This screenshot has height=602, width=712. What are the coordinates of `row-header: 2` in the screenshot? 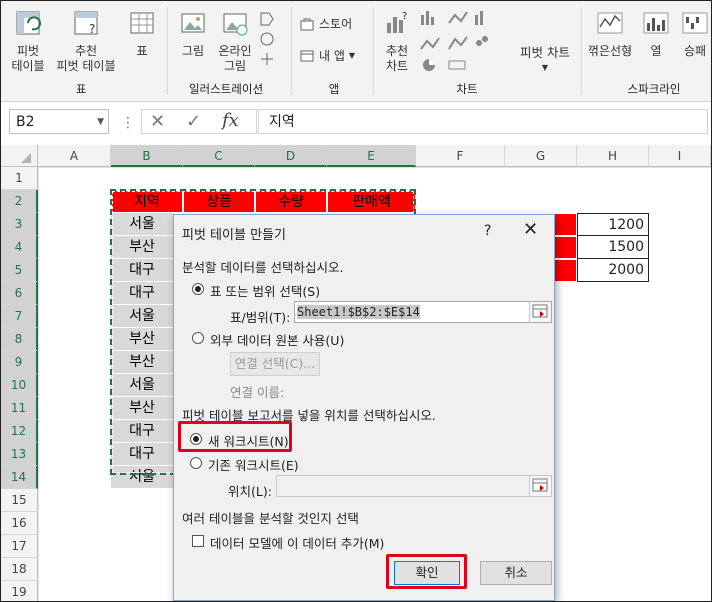 It's located at (19, 201).